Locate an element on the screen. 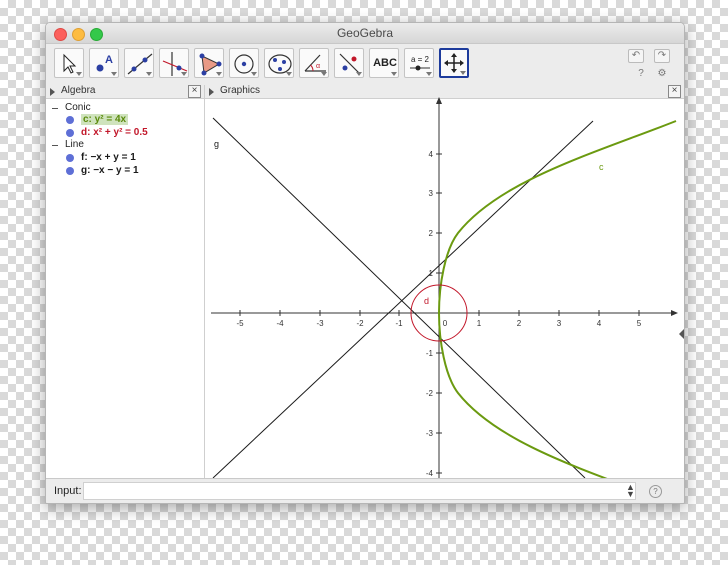 The height and width of the screenshot is (565, 728). input-history-arrows-icon: ▲ ▼ is located at coordinates (630, 491).